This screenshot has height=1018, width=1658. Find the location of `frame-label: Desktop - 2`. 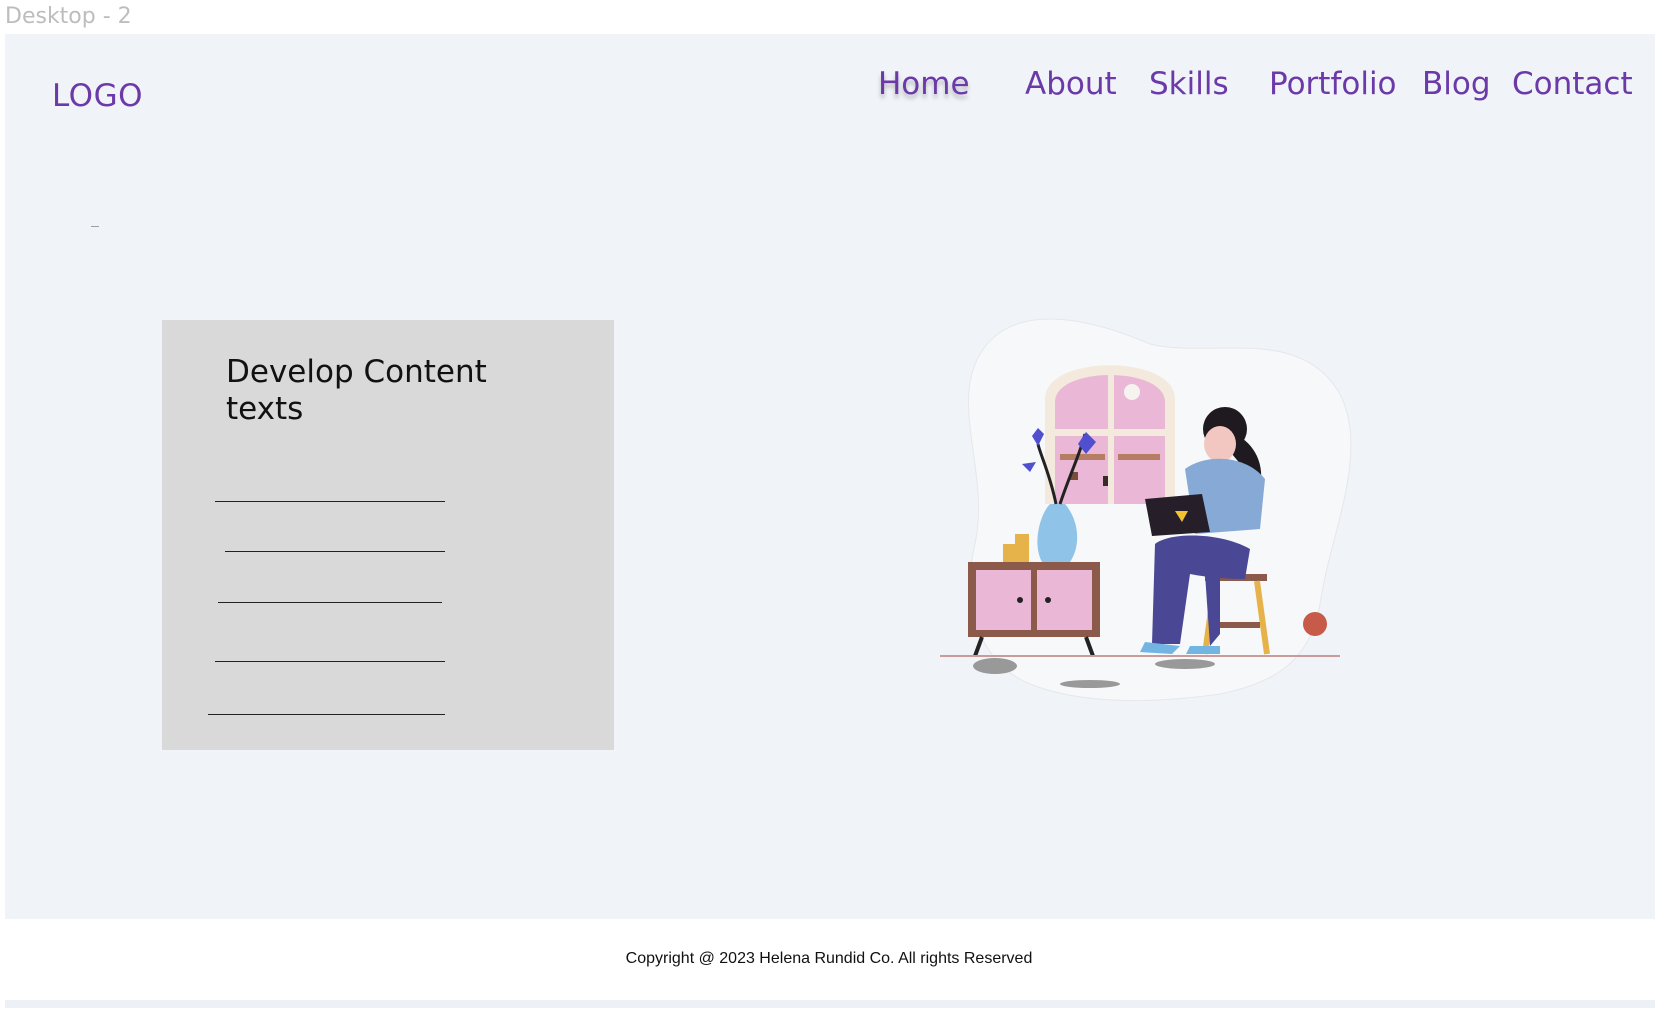

frame-label: Desktop - 2 is located at coordinates (68, 16).